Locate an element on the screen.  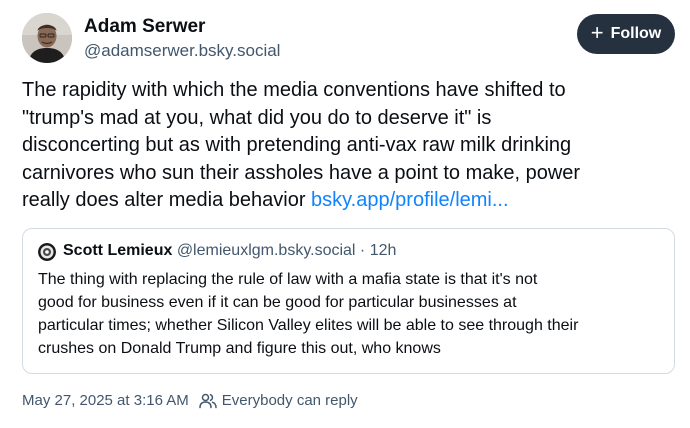
post-timestamp: May 27, 2025 at 3:16 AM is located at coordinates (105, 400).